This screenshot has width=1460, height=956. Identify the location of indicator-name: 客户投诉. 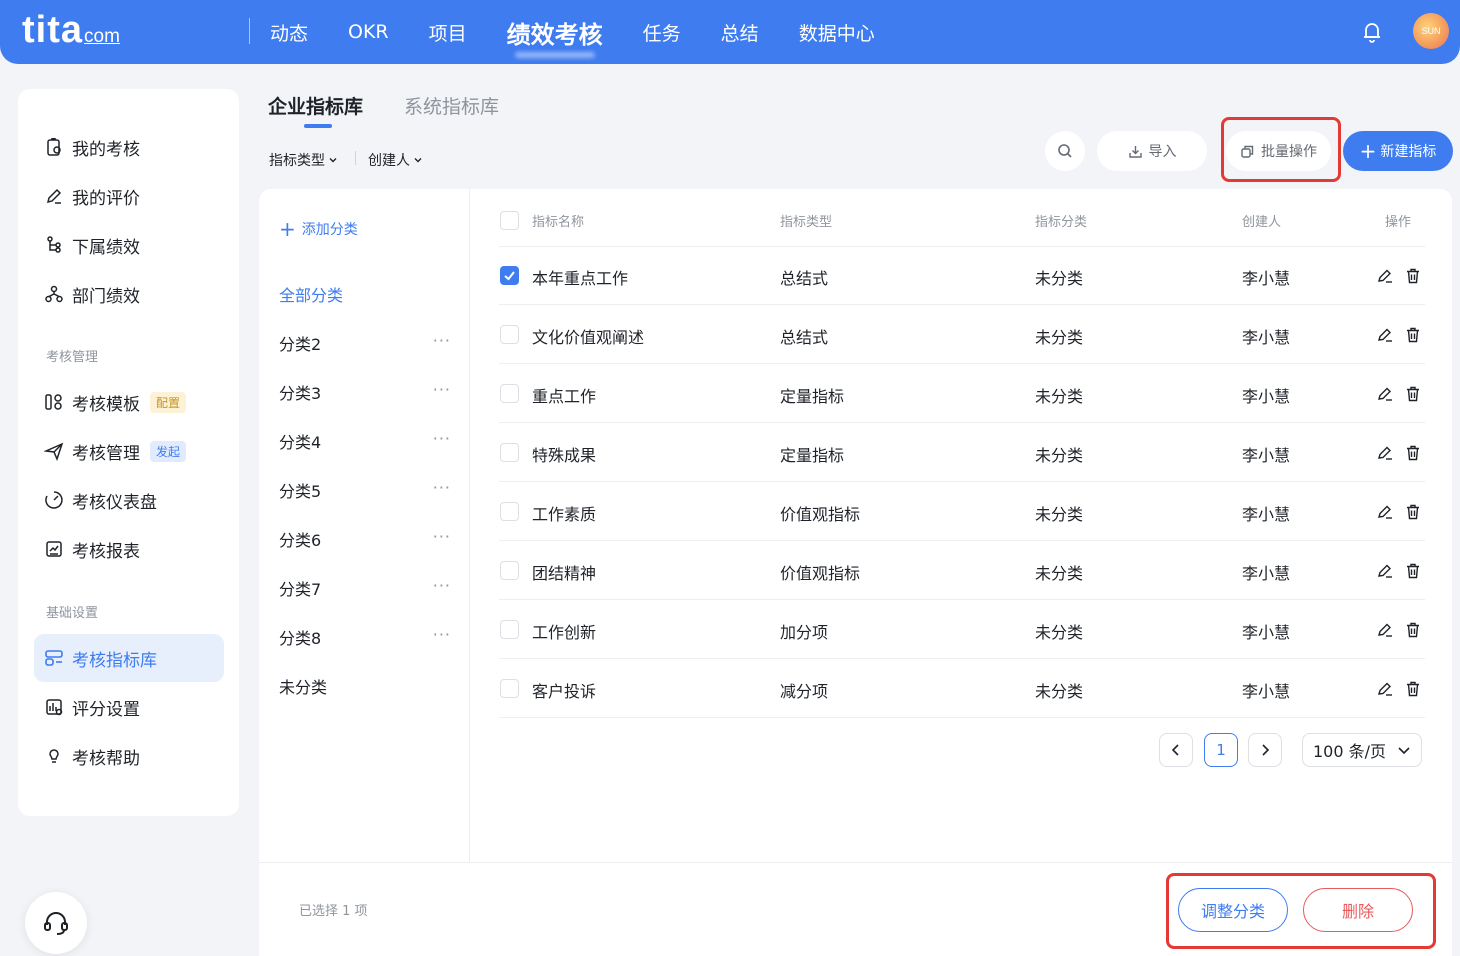
(564, 690).